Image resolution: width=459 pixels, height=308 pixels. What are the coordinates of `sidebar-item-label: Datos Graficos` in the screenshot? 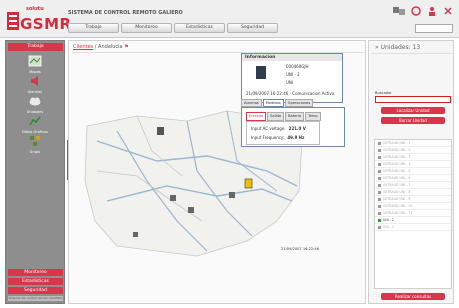 It's located at (35, 132).